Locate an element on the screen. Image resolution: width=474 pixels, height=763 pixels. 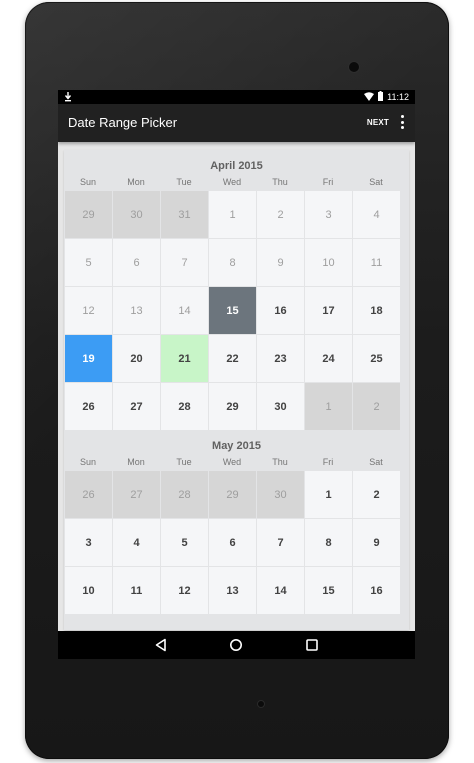
wifi-icon is located at coordinates (369, 97).